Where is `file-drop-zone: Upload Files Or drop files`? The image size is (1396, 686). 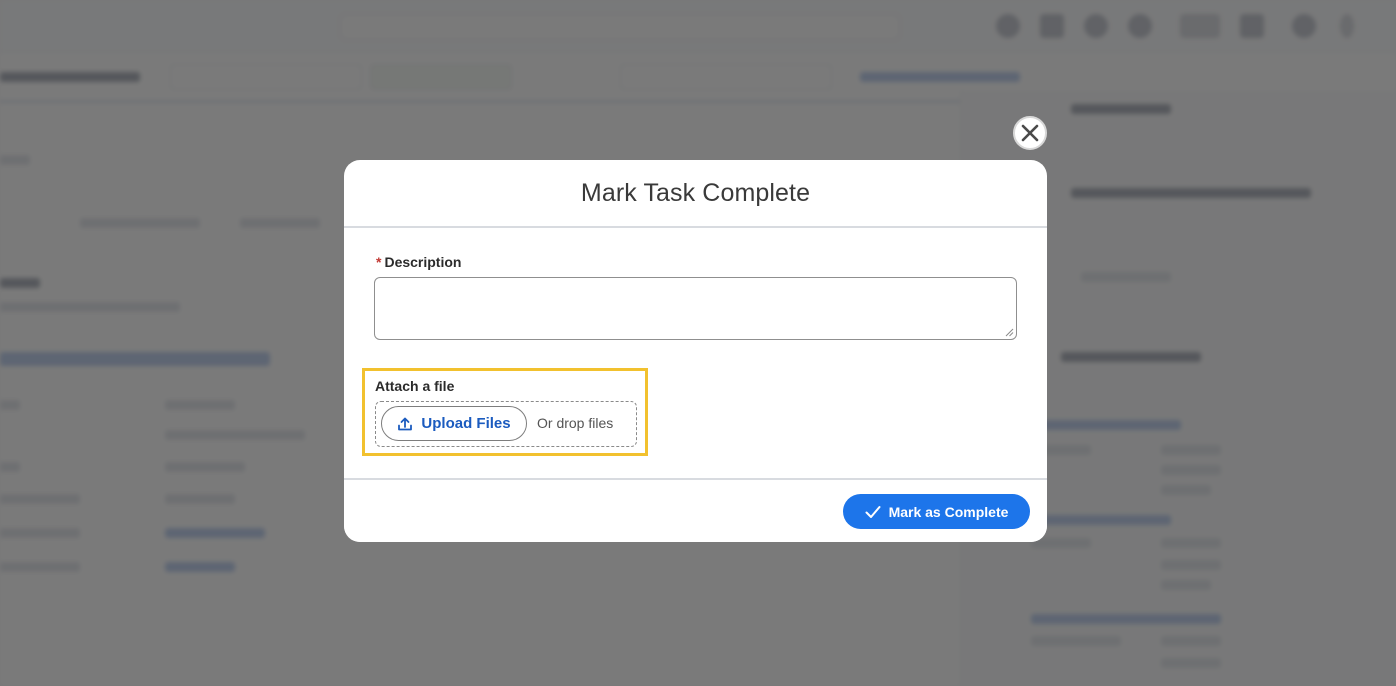 file-drop-zone: Upload Files Or drop files is located at coordinates (506, 424).